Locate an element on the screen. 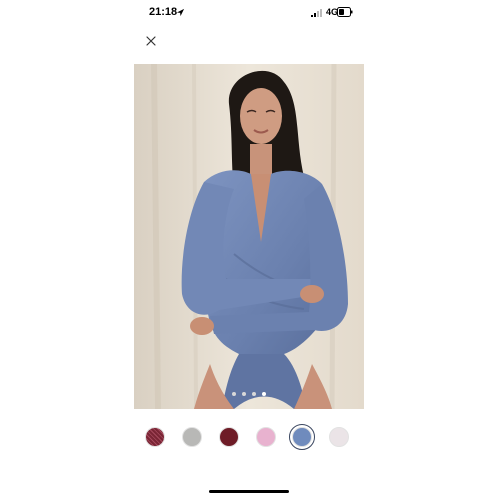 This screenshot has height=499, width=499. status-time: 21:18 is located at coordinates (163, 12).